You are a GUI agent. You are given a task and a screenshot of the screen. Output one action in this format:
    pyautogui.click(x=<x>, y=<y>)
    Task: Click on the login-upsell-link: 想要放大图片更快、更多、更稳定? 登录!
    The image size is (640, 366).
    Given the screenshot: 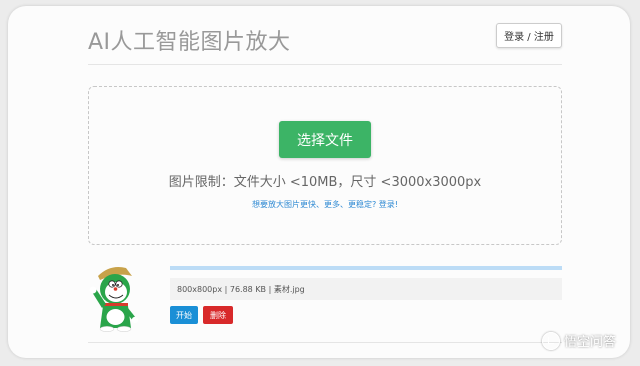 What is the action you would take?
    pyautogui.click(x=325, y=204)
    